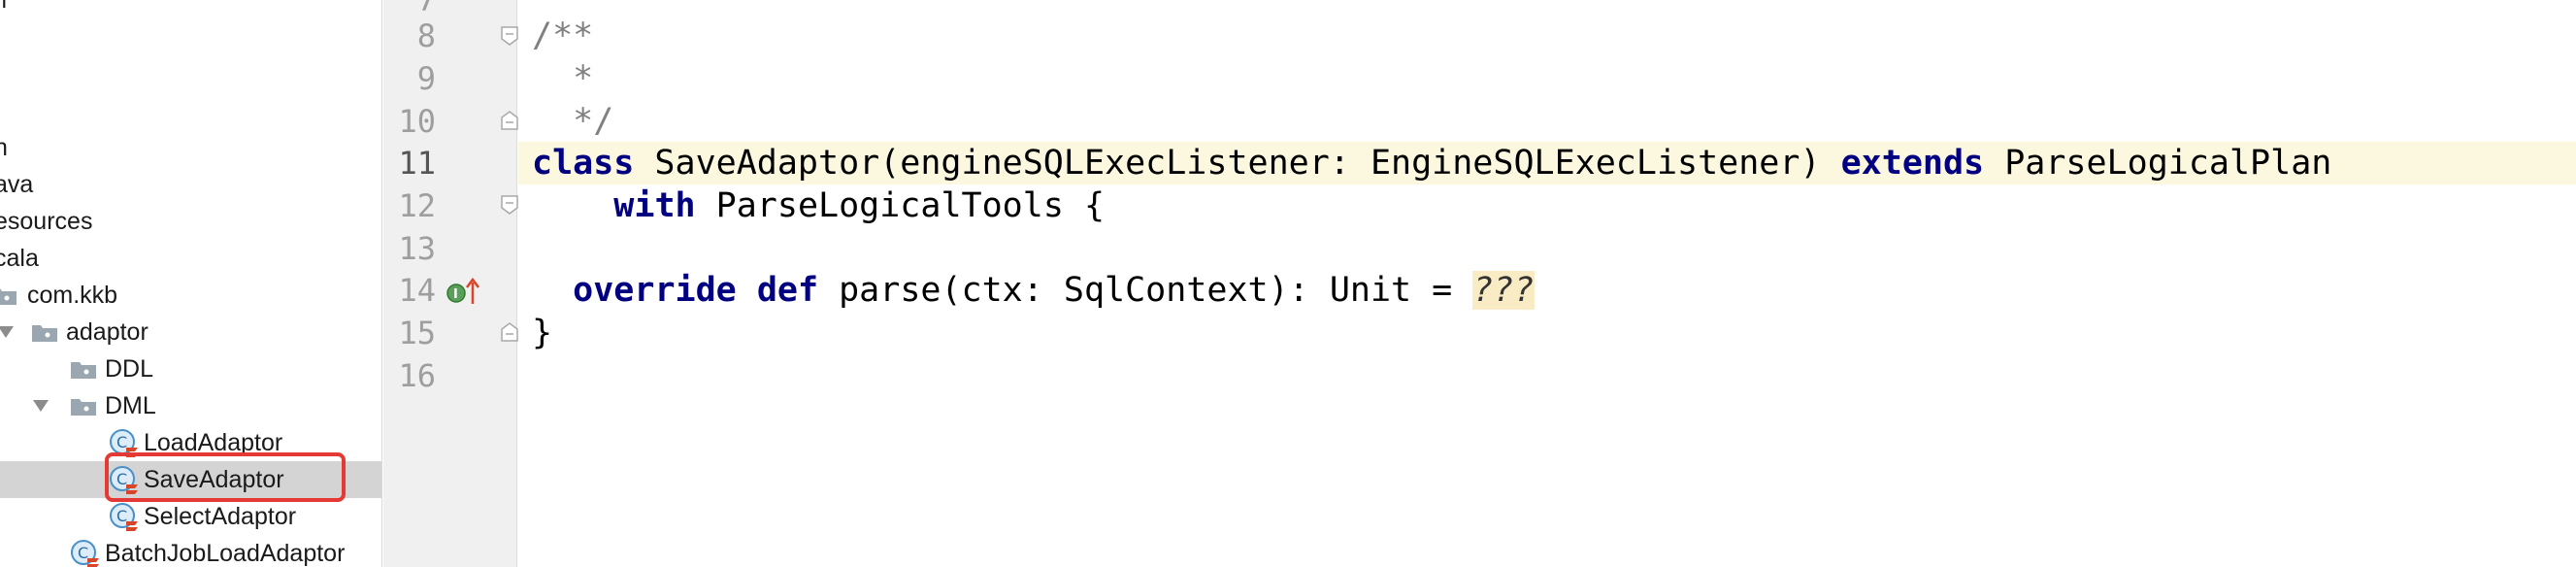 The height and width of the screenshot is (567, 2576). I want to click on tree-item-ddl: DDL, so click(190, 368).